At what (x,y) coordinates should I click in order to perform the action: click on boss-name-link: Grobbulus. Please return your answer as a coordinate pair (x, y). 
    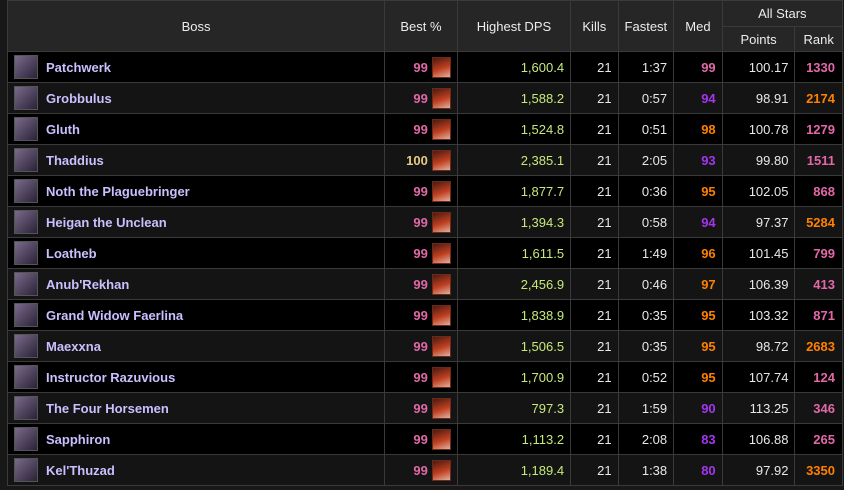
    Looking at the image, I should click on (79, 98).